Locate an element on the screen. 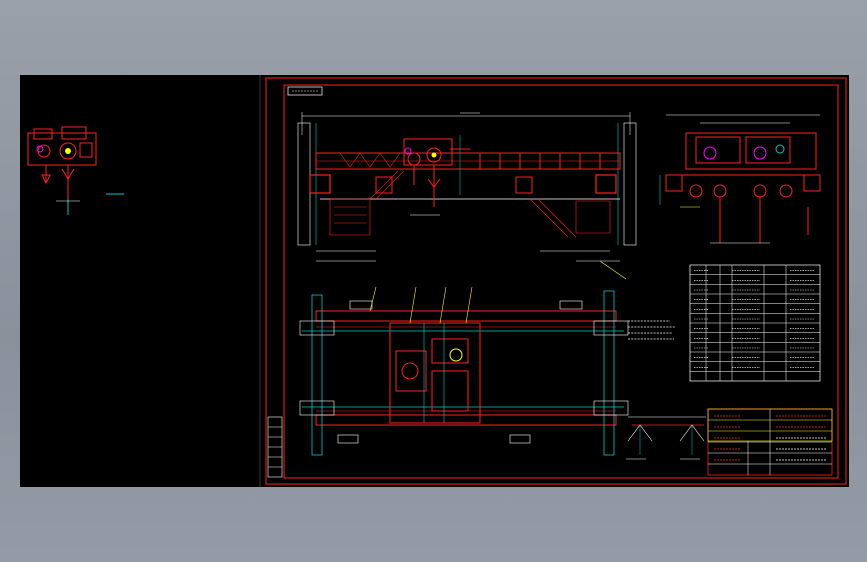  front-elevation-view is located at coordinates (467, 196).